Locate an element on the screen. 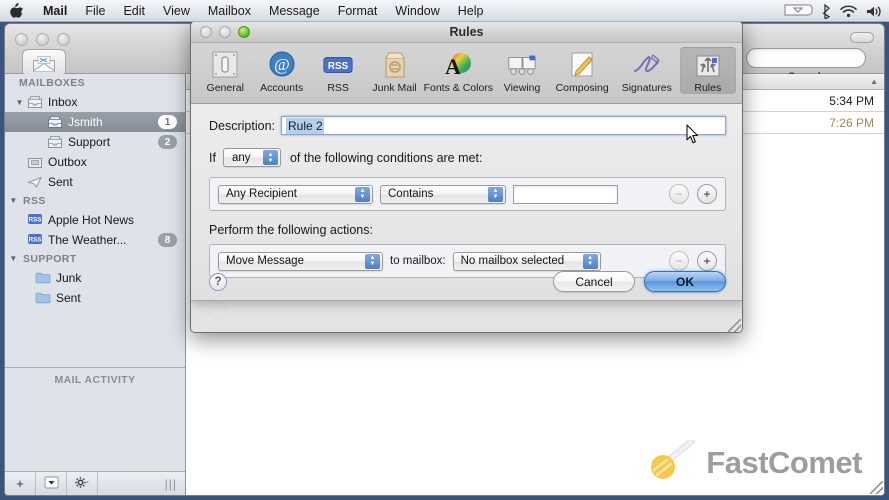 Image resolution: width=889 pixels, height=500 pixels. svg-text: A is located at coordinates (453, 66).